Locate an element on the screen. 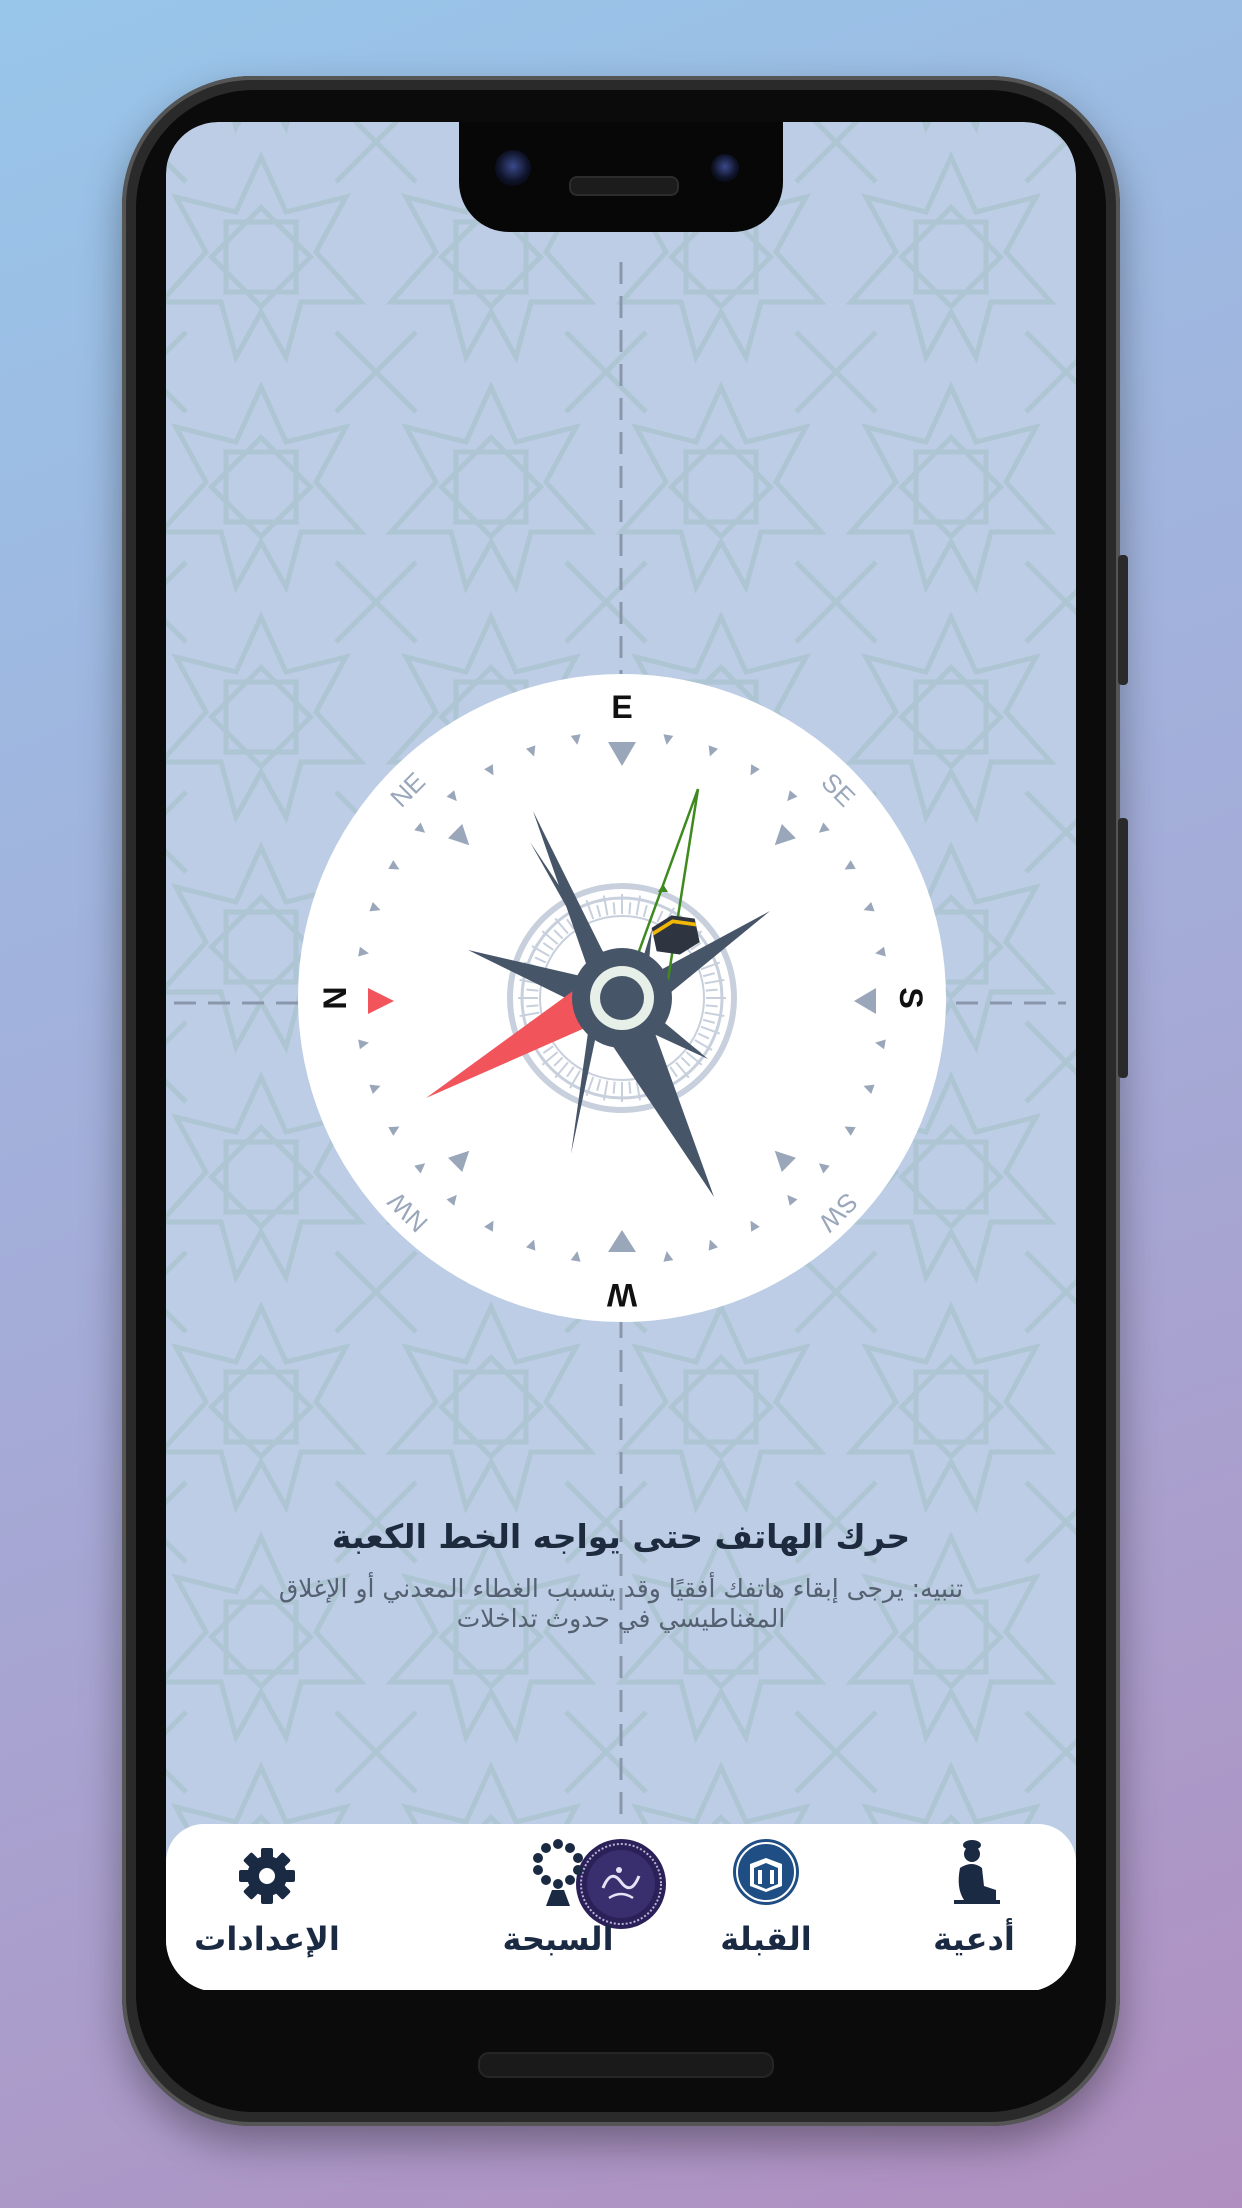 The image size is (1242, 2208). nav-label-tasbih: السبحة is located at coordinates (558, 1939).